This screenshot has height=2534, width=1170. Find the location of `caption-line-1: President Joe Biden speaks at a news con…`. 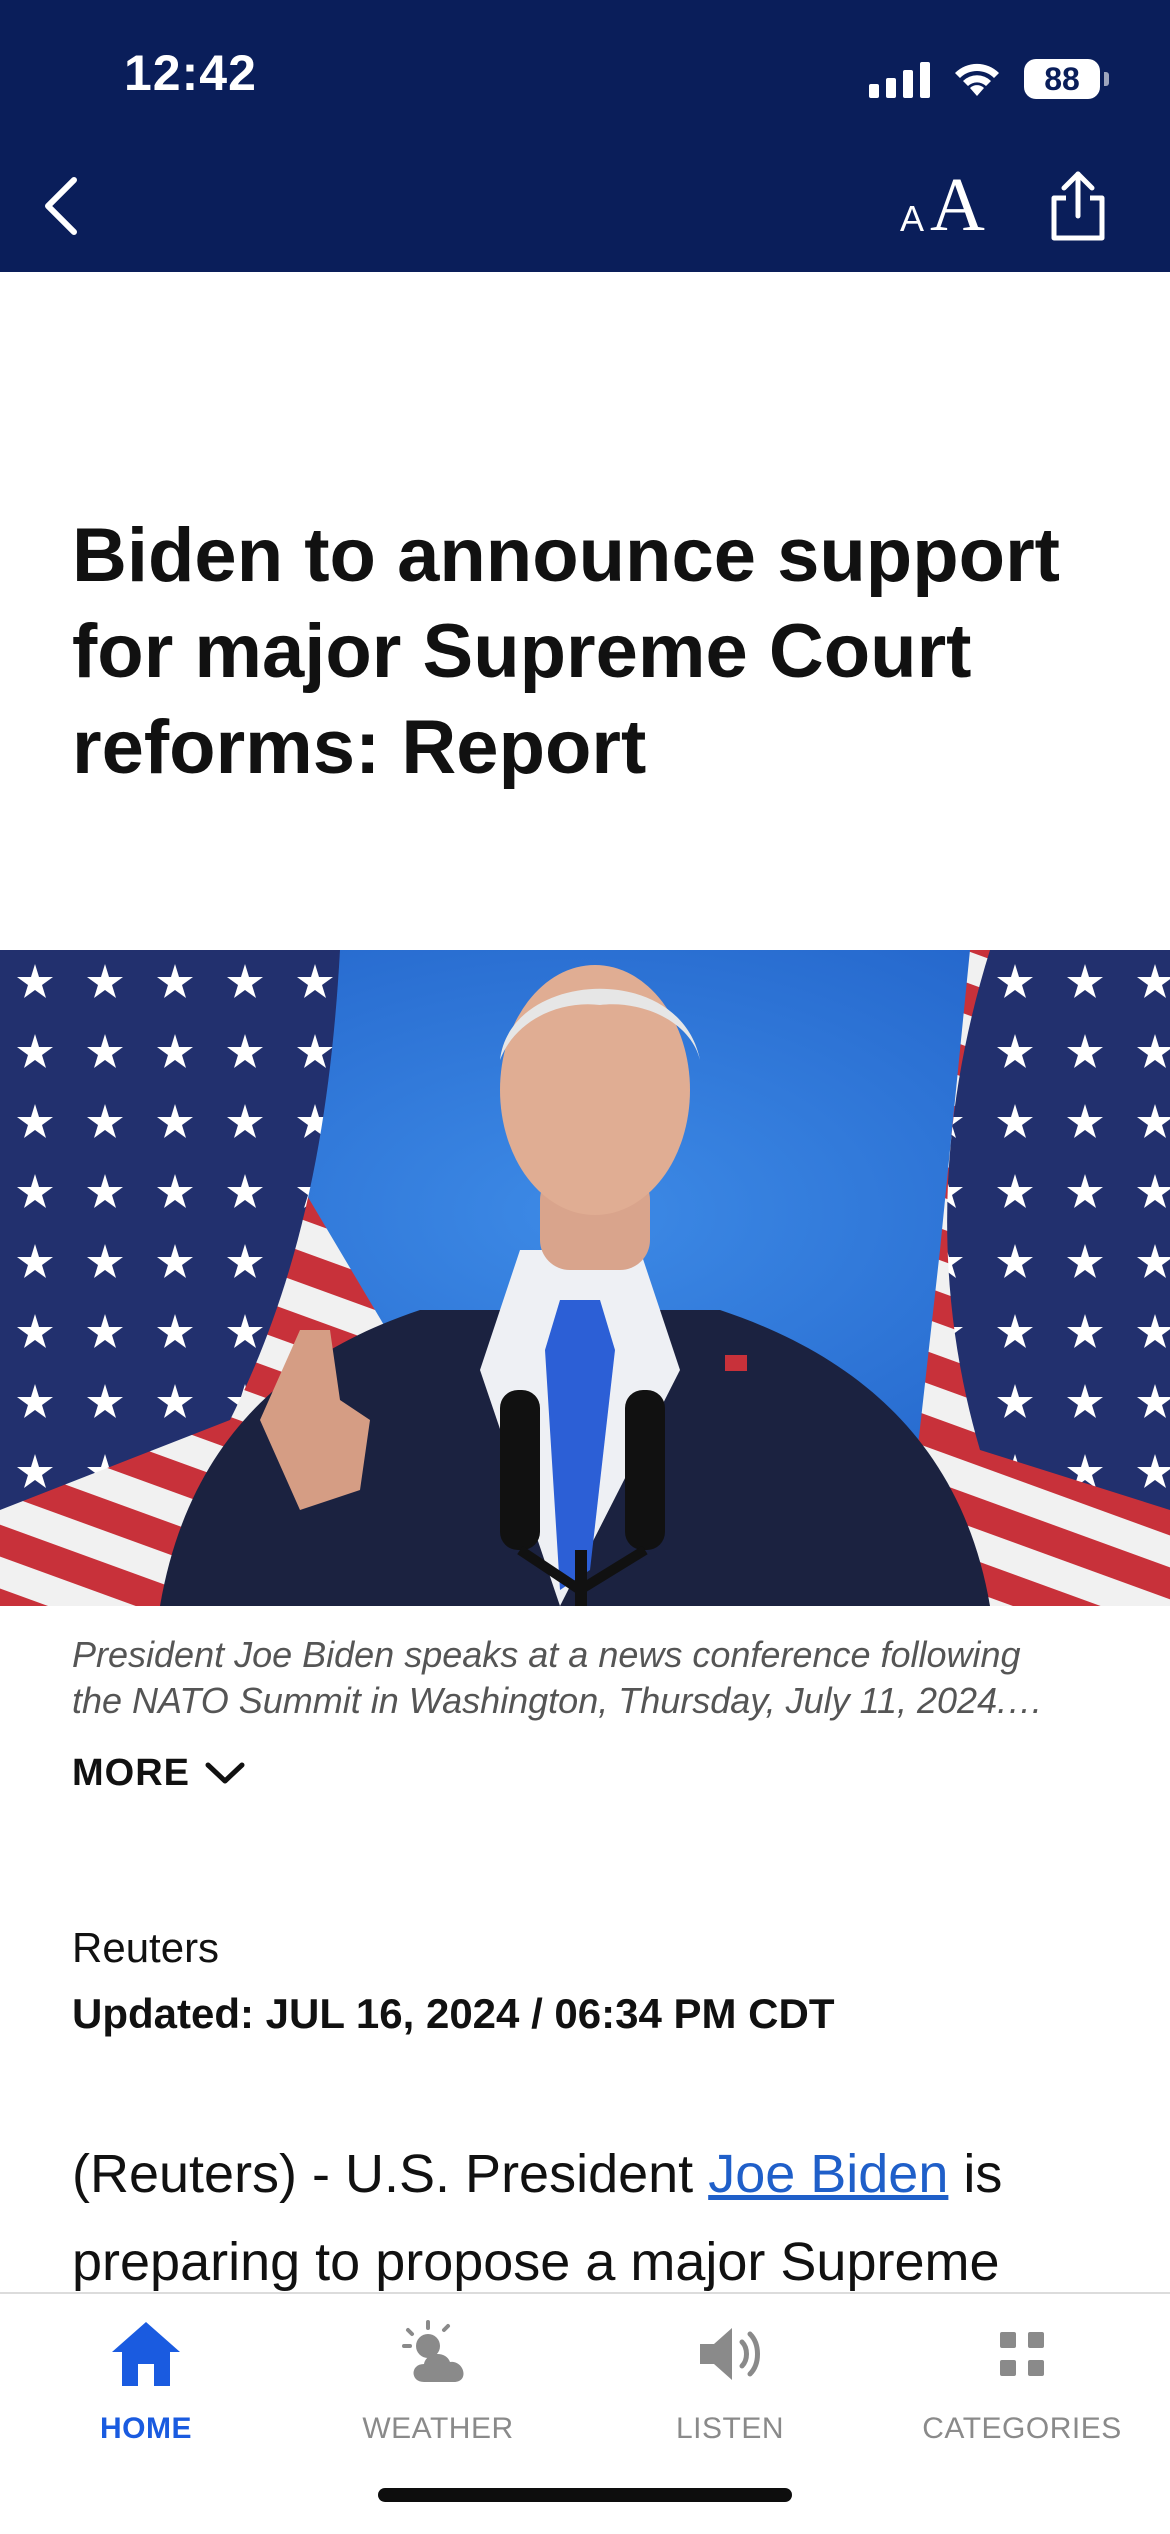

caption-line-1: President Joe Biden speaks at a news con… is located at coordinates (546, 1654).